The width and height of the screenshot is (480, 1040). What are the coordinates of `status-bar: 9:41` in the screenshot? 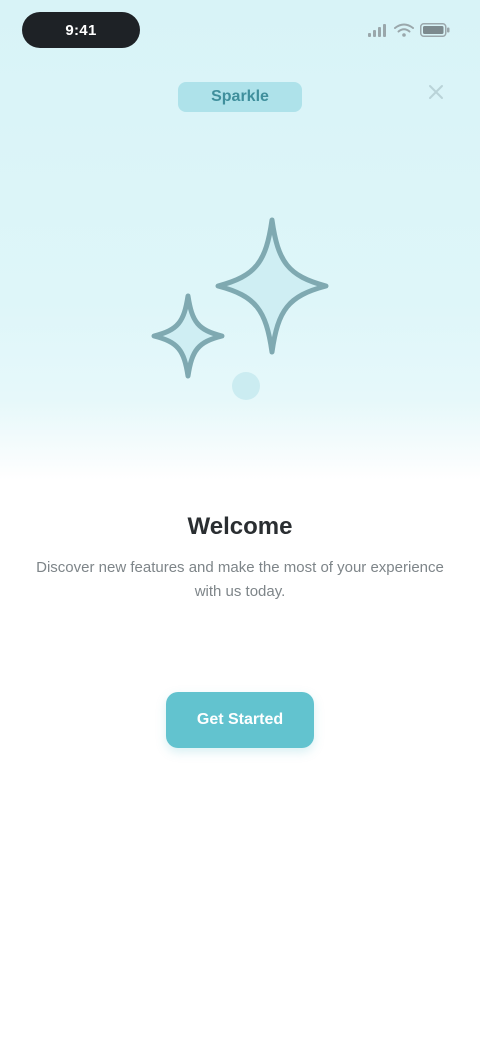 It's located at (240, 32).